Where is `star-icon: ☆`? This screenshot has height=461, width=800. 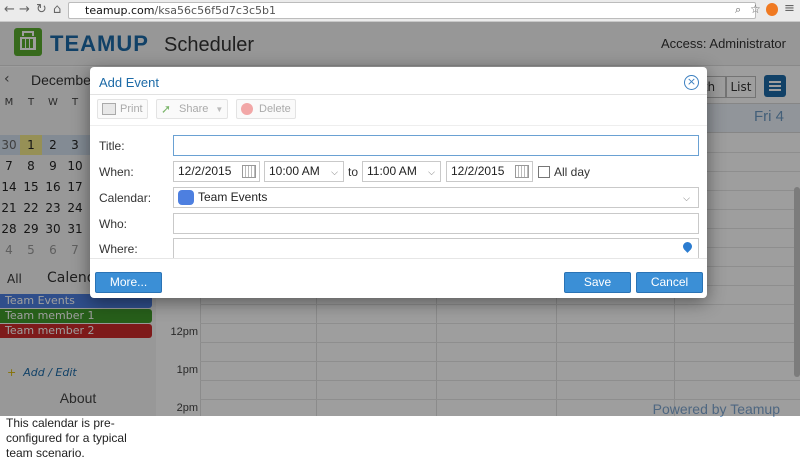
star-icon: ☆ is located at coordinates (755, 9).